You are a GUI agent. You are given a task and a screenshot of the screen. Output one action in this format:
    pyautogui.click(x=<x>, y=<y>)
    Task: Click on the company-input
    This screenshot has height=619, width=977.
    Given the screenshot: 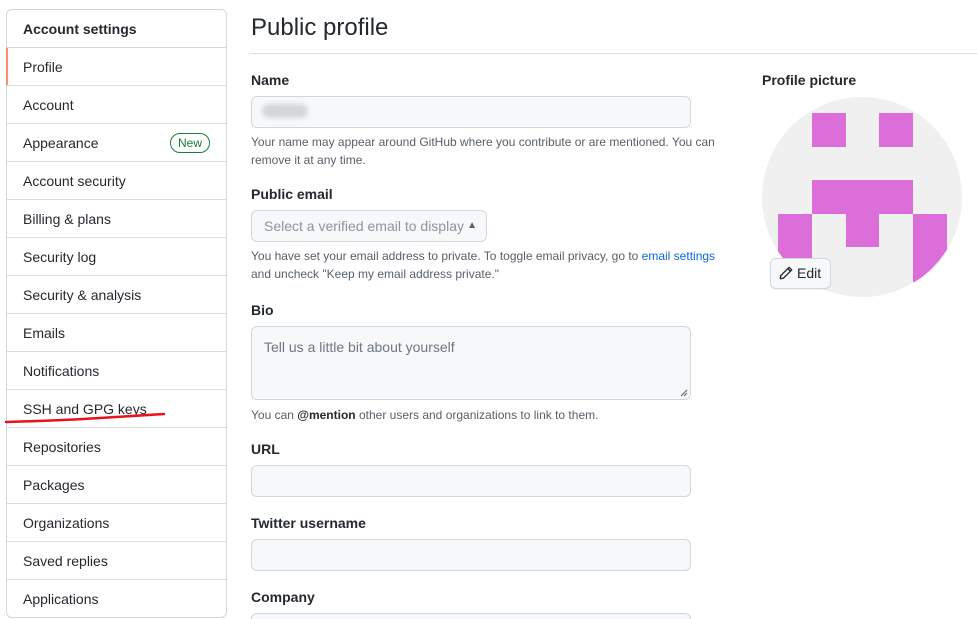 What is the action you would take?
    pyautogui.click(x=471, y=616)
    